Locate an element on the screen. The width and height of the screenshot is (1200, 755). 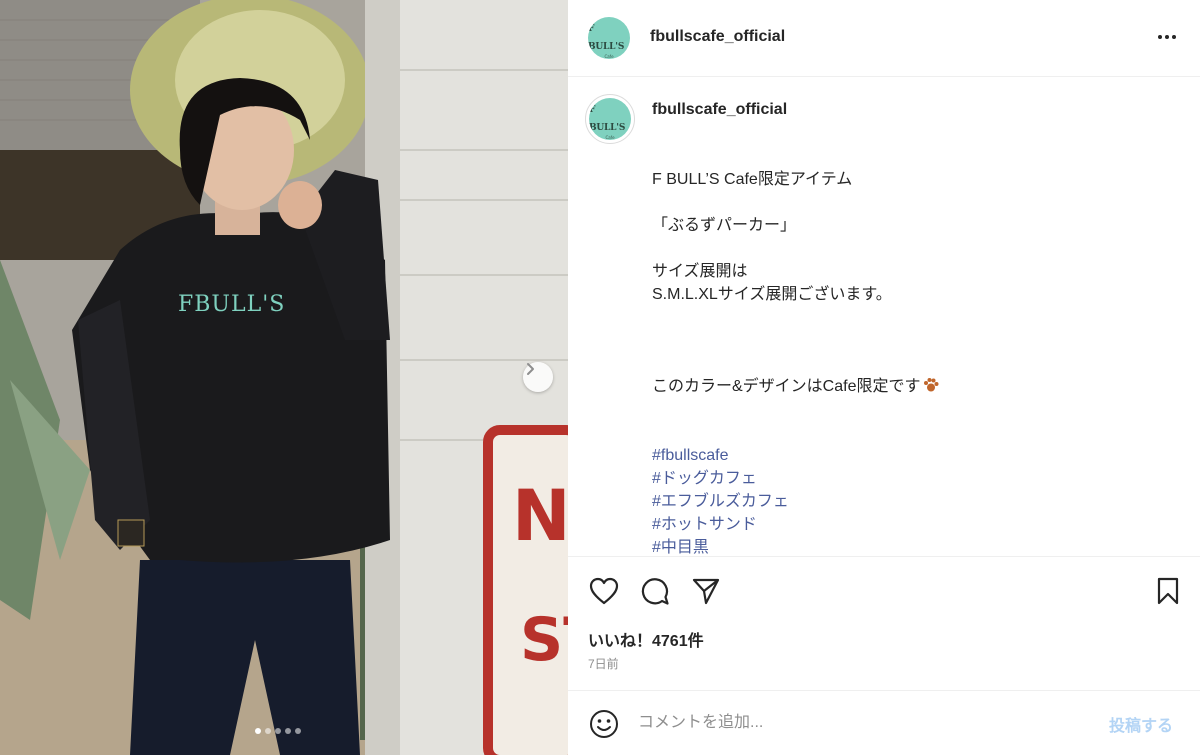
hoodie-print: FBULL'S is located at coordinates (231, 304).